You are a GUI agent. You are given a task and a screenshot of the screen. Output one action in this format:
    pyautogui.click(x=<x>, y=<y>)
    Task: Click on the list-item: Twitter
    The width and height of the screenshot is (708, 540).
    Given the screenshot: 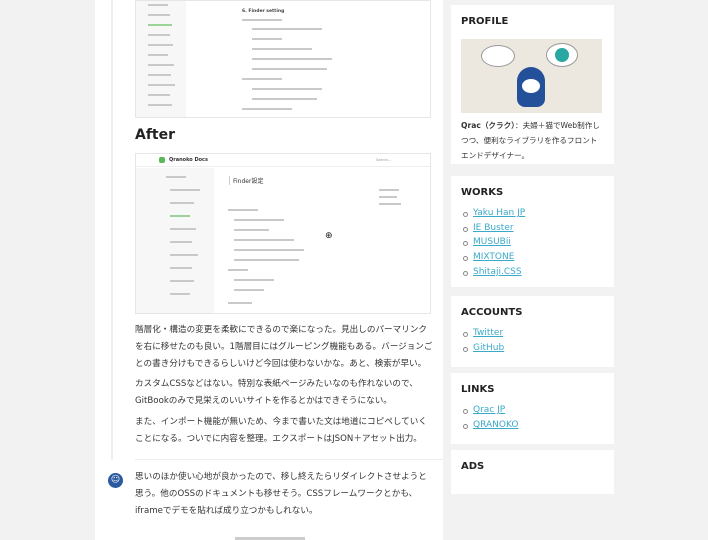 What is the action you would take?
    pyautogui.click(x=532, y=333)
    